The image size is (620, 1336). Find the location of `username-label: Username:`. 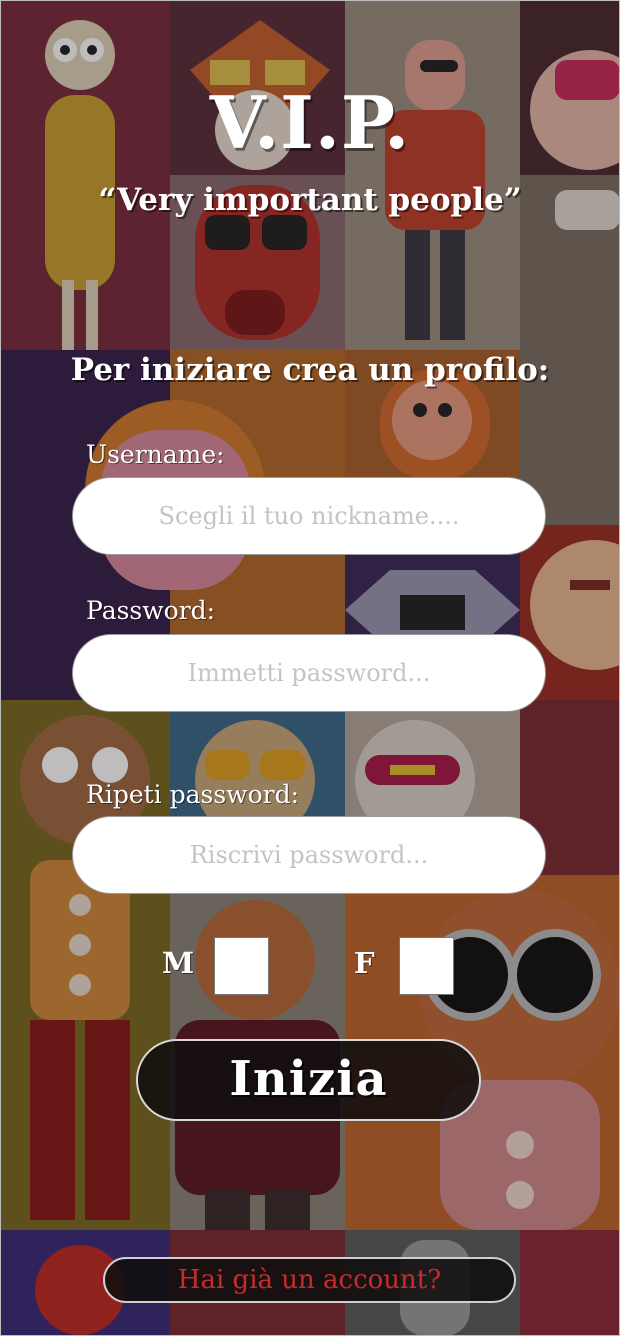

username-label: Username: is located at coordinates (155, 454).